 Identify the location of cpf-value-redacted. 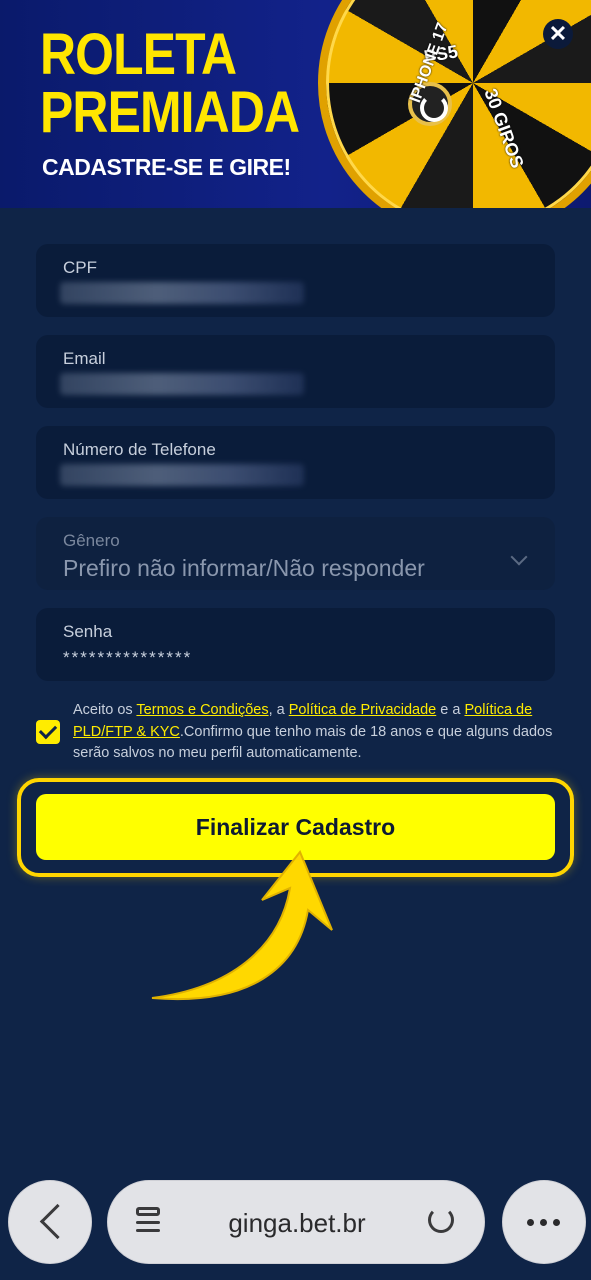
(182, 293).